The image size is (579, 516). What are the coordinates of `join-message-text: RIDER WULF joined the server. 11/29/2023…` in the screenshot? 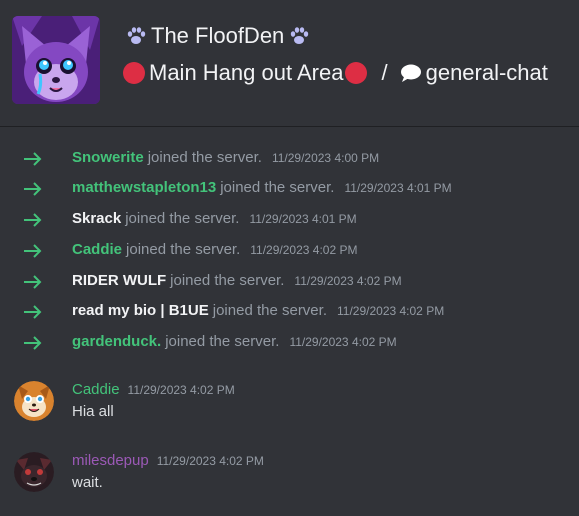 It's located at (237, 280).